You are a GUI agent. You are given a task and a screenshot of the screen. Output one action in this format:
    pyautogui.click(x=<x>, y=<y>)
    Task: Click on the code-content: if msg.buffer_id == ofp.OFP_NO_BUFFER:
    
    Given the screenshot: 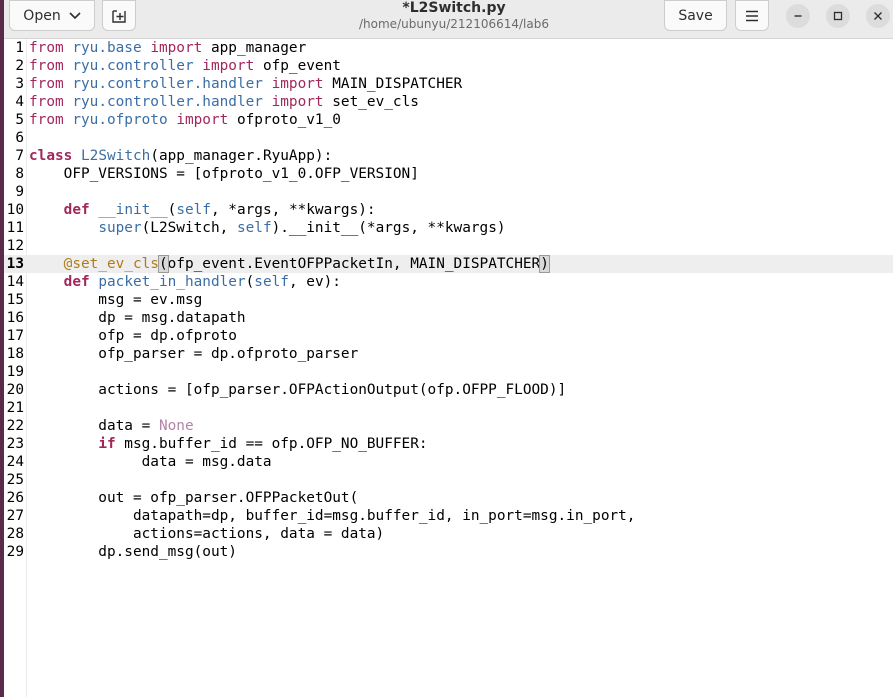 What is the action you would take?
    pyautogui.click(x=228, y=444)
    